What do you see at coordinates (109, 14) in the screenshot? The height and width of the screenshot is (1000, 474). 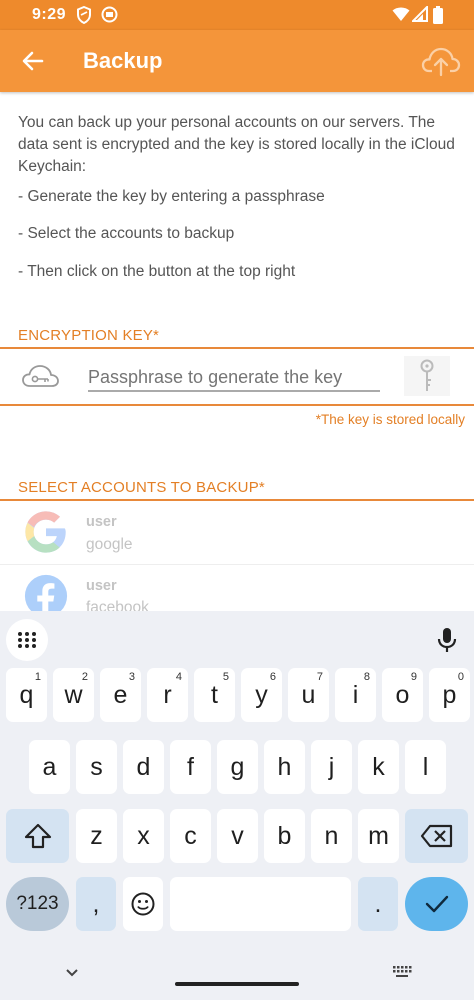 I see `app-badge-icon` at bounding box center [109, 14].